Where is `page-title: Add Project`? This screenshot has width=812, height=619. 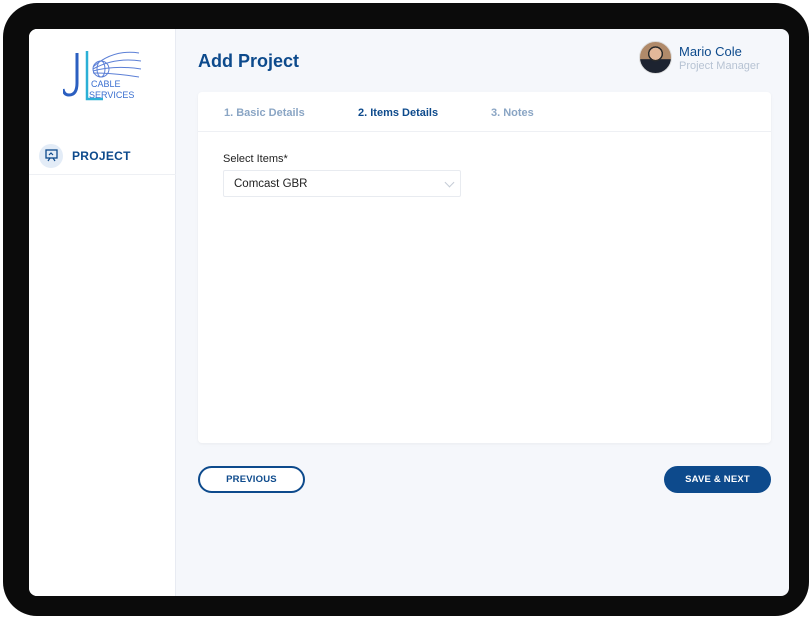 page-title: Add Project is located at coordinates (249, 61).